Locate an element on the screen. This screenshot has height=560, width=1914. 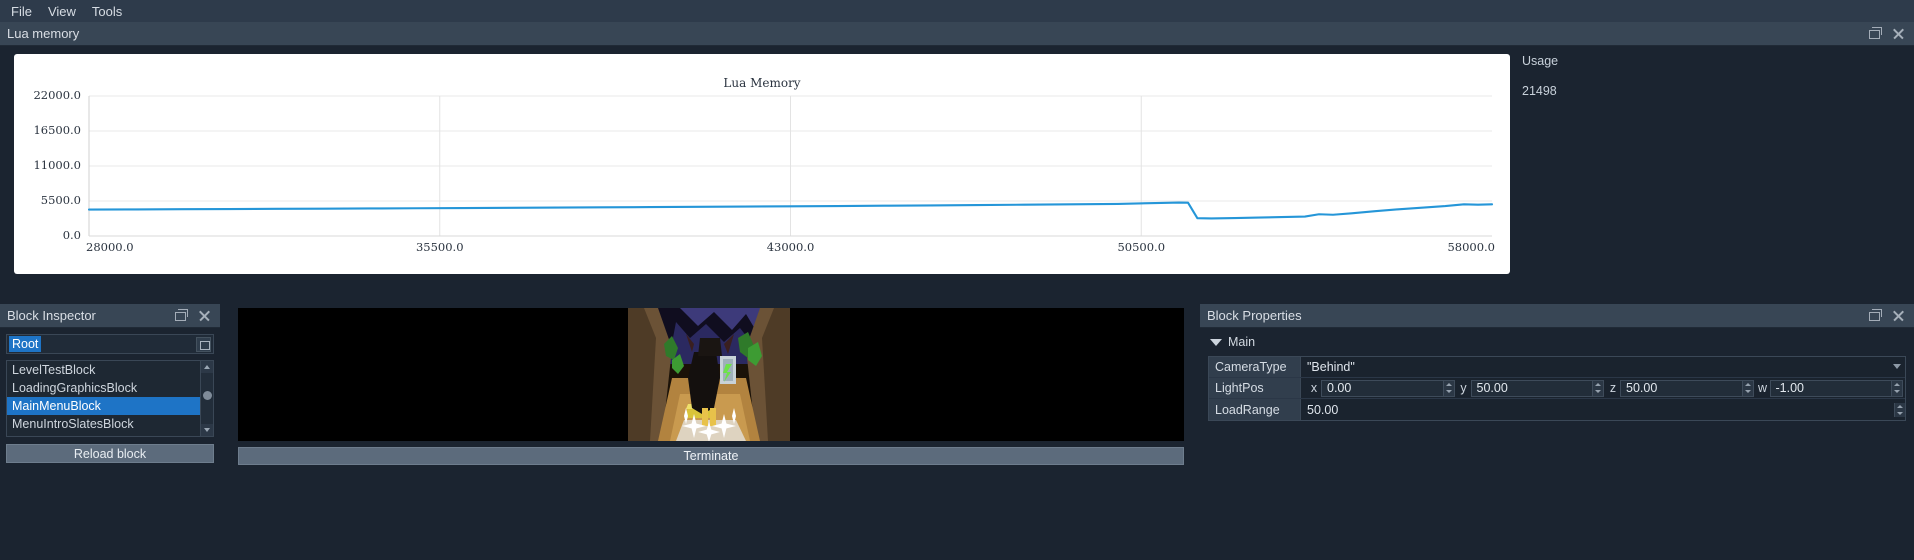
scrollbar-thumb is located at coordinates (207, 395).